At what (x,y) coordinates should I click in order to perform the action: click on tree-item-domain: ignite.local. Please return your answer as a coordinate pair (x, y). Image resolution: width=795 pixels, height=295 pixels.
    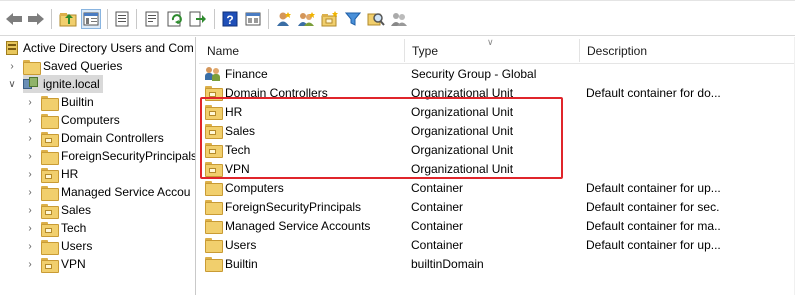
    Looking at the image, I should click on (63, 84).